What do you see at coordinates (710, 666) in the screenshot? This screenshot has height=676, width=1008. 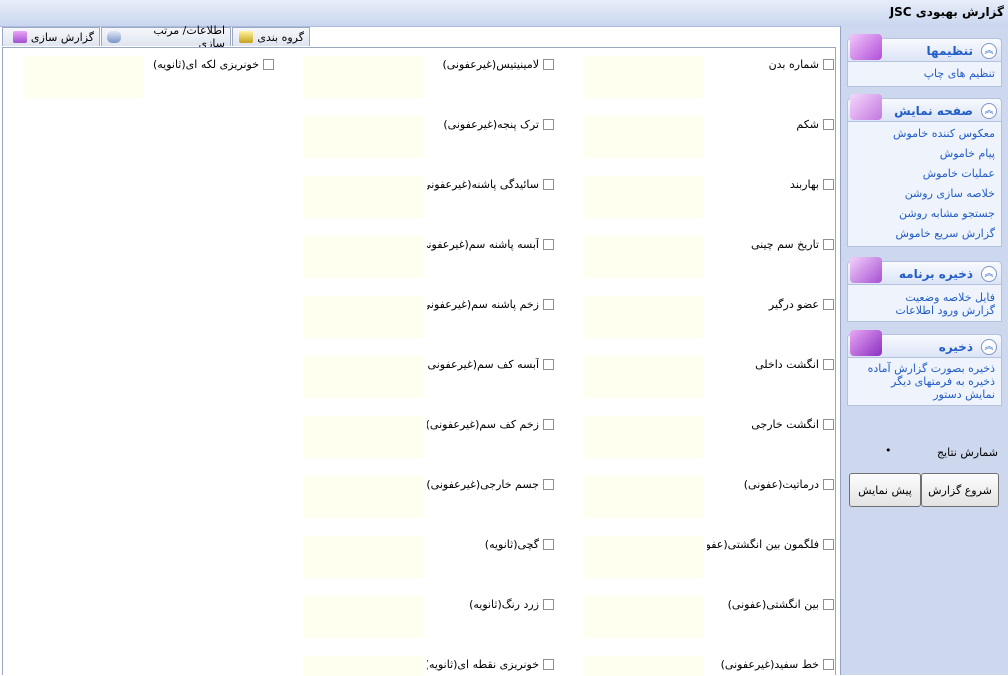 I see `field-white-line: خط سفید(غیرعفونی)` at bounding box center [710, 666].